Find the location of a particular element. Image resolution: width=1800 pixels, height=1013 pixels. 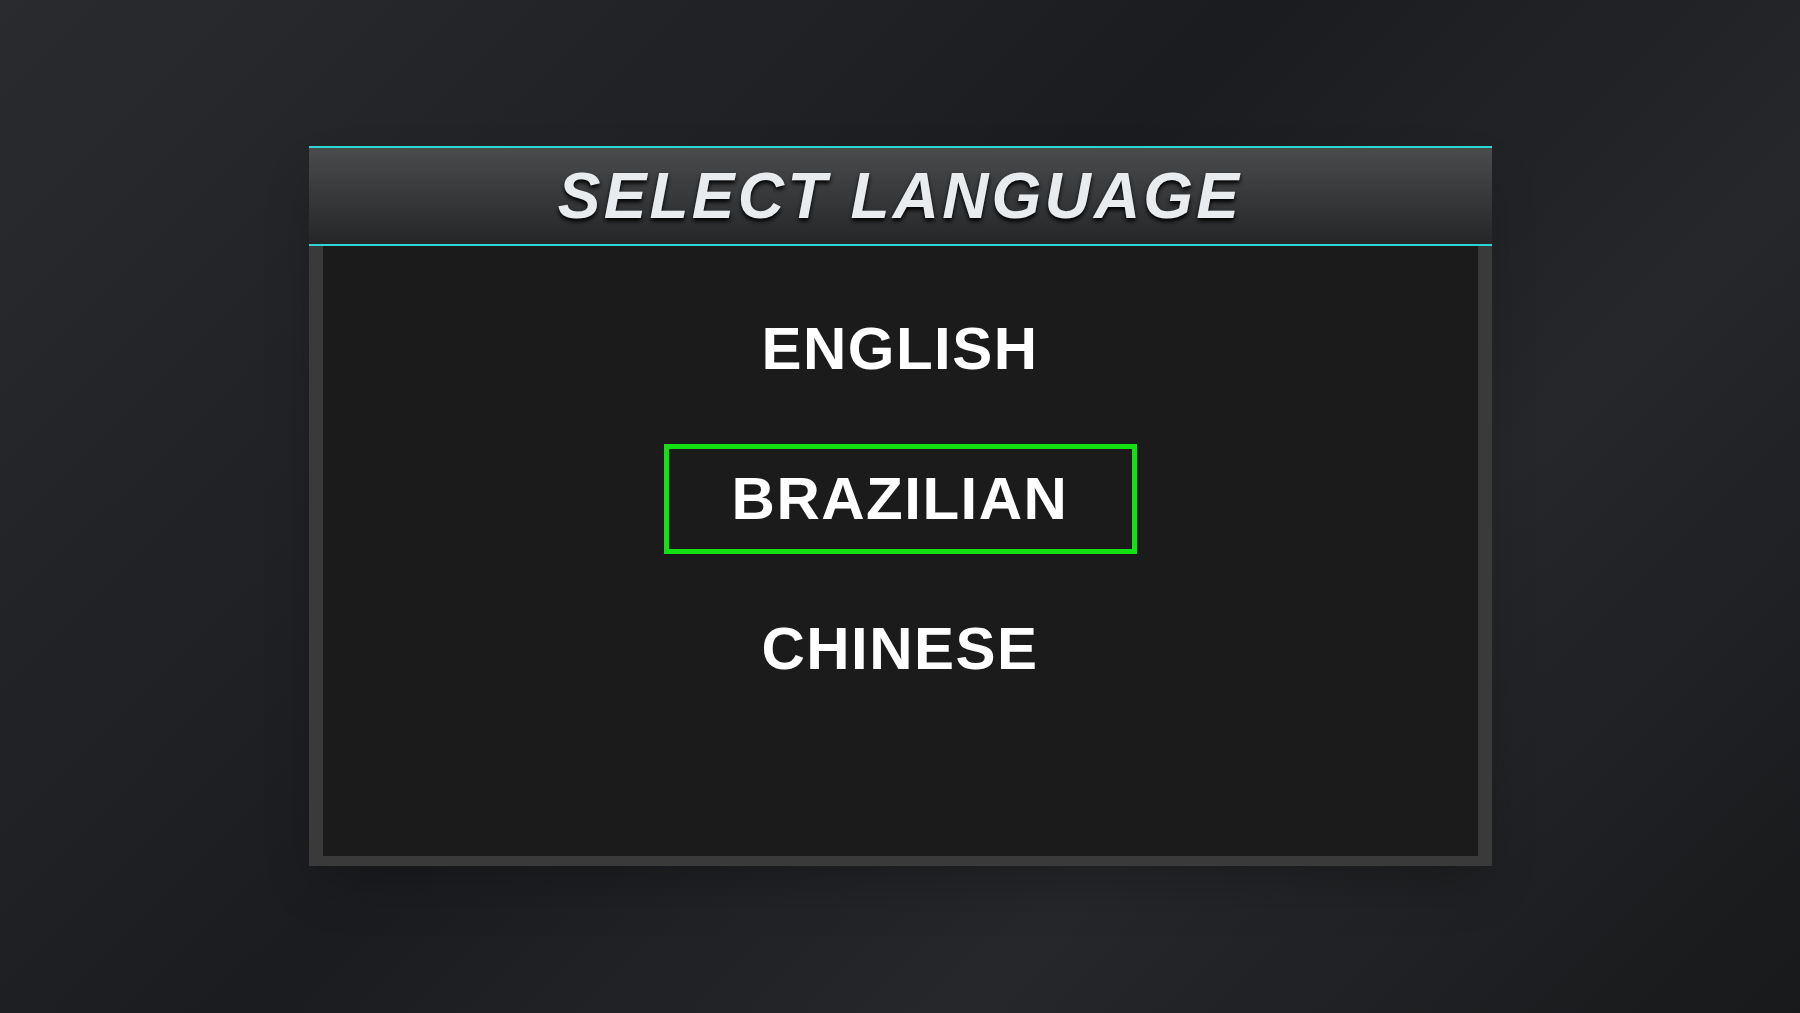

language-option: ENGLISH is located at coordinates (900, 349).